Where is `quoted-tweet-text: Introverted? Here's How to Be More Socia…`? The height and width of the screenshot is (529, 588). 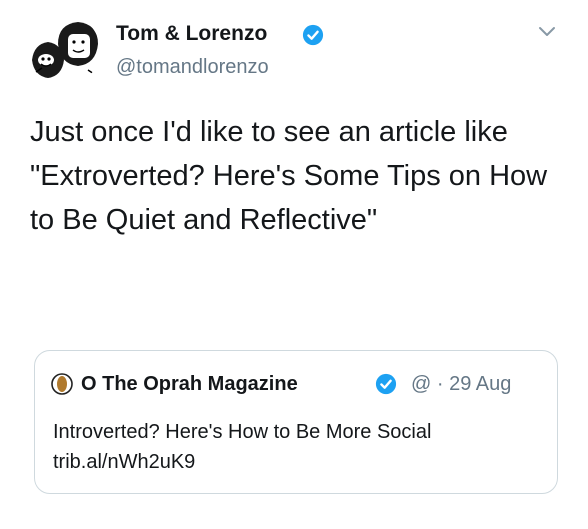 quoted-tweet-text: Introverted? Here's How to Be More Socia… is located at coordinates (242, 447).